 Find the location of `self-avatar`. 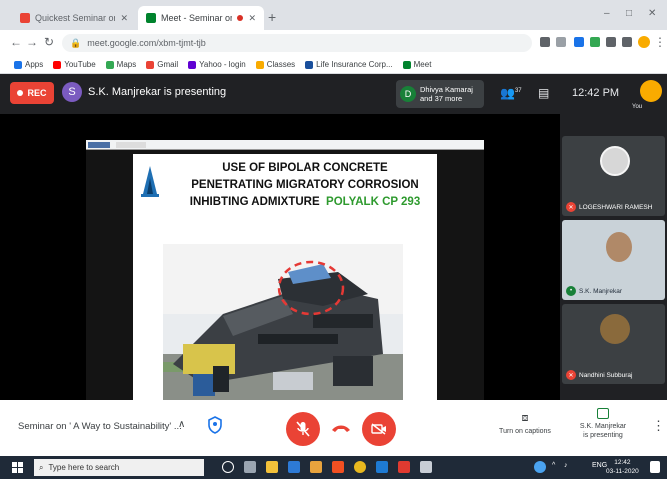

self-avatar is located at coordinates (651, 91).